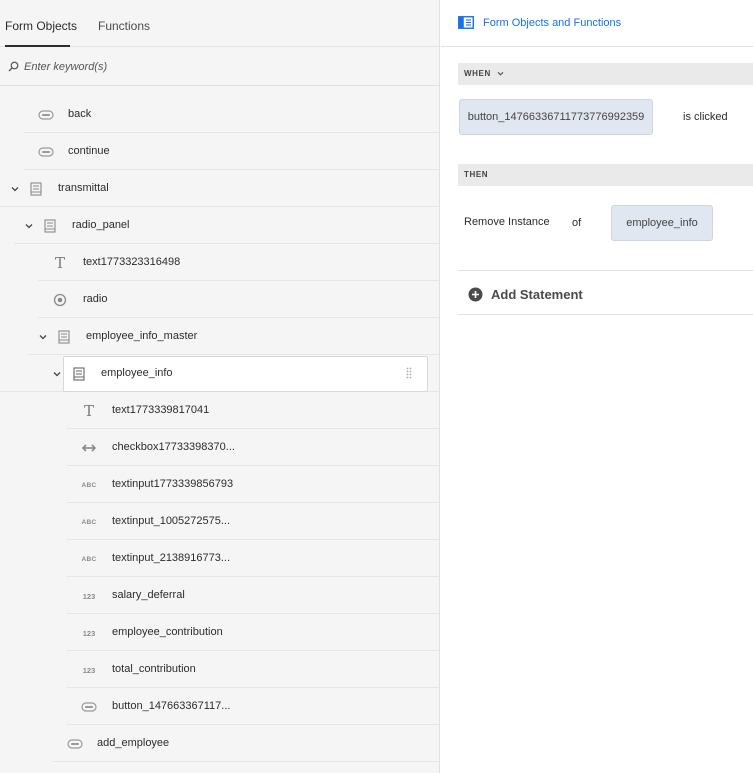 This screenshot has height=773, width=753. I want to click on tree-item-label: text1773323316498, so click(132, 262).